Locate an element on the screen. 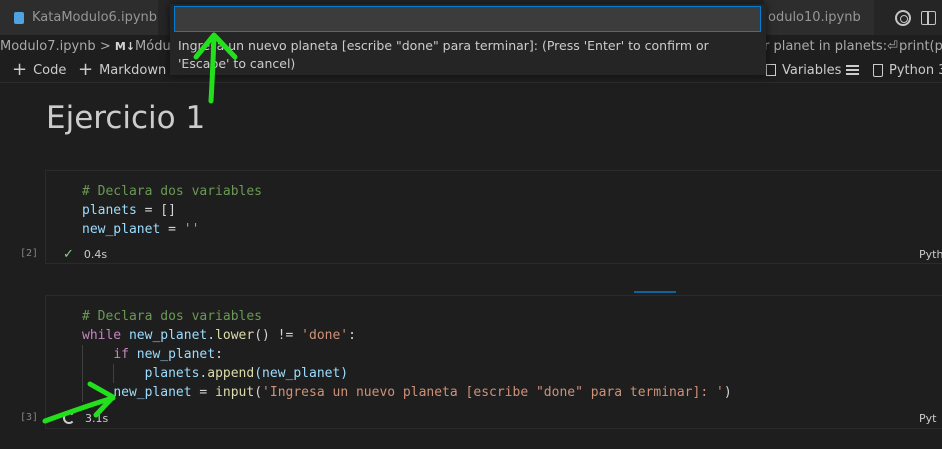 This screenshot has width=942, height=449. code-token: [] is located at coordinates (168, 210).